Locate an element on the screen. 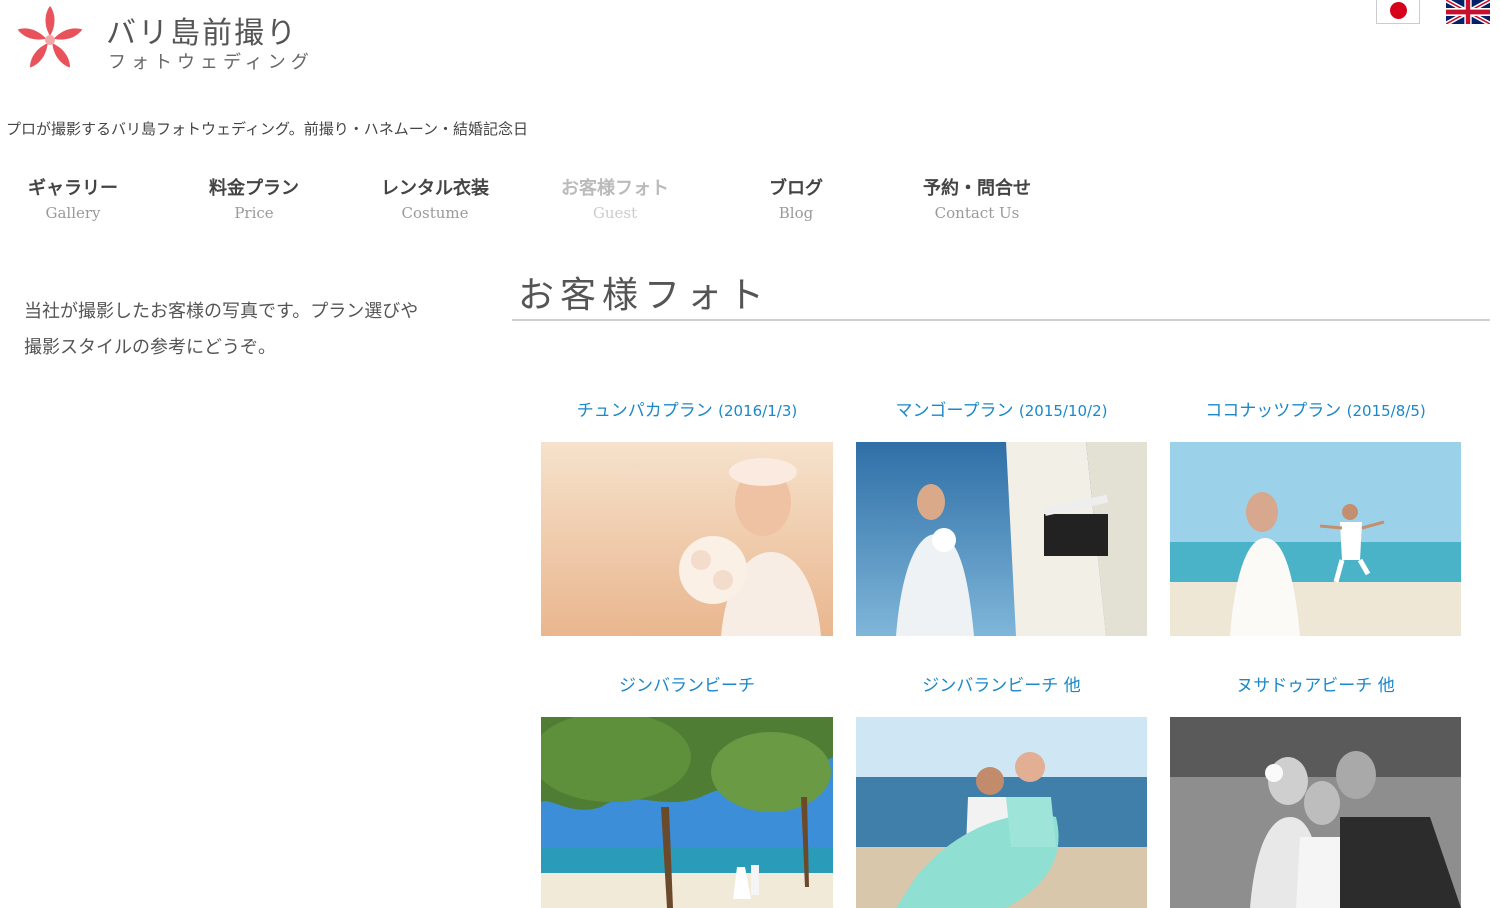 Image resolution: width=1500 pixels, height=908 pixels. page-title: お客様フォト is located at coordinates (644, 295).